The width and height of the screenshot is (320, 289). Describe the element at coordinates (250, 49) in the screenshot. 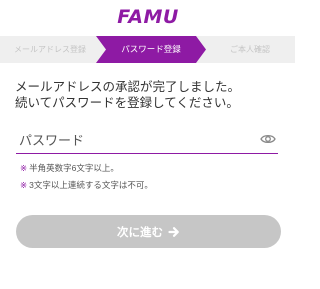

I see `step-identity-verification: ご本人確認` at that location.